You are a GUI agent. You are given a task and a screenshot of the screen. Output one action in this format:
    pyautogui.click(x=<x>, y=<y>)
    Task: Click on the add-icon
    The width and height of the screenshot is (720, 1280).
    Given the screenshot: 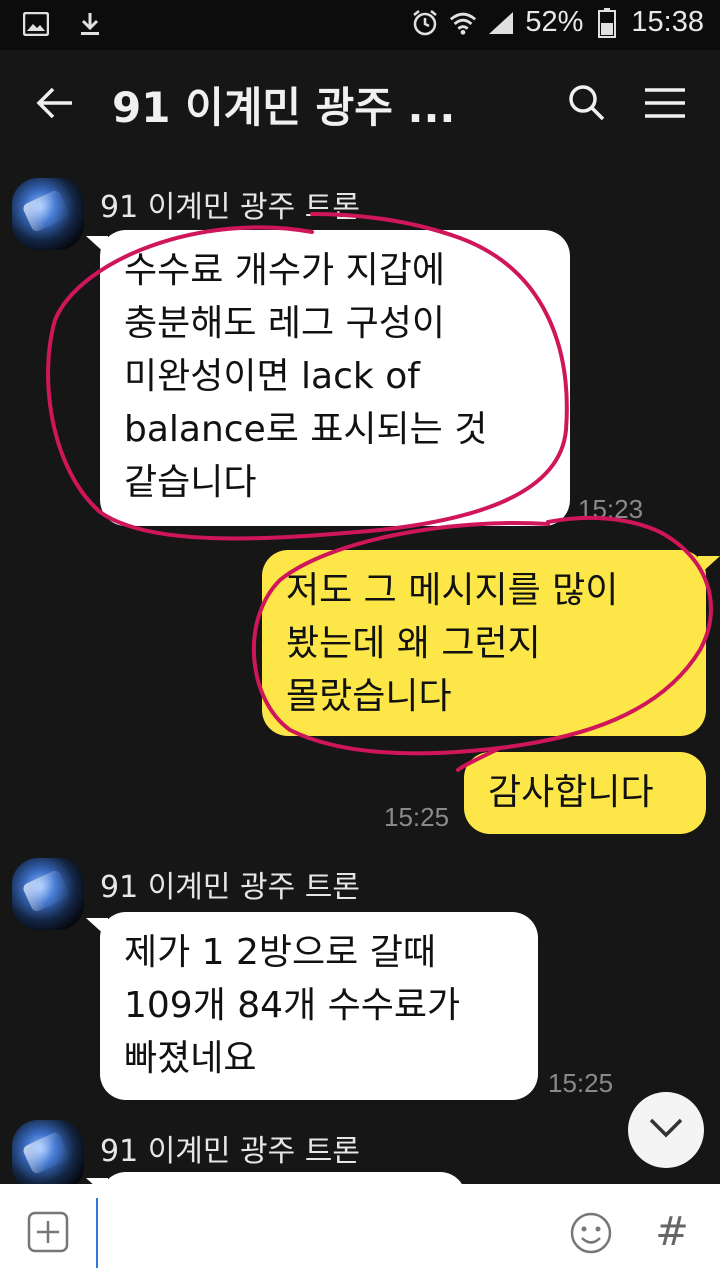 What is the action you would take?
    pyautogui.click(x=48, y=1234)
    